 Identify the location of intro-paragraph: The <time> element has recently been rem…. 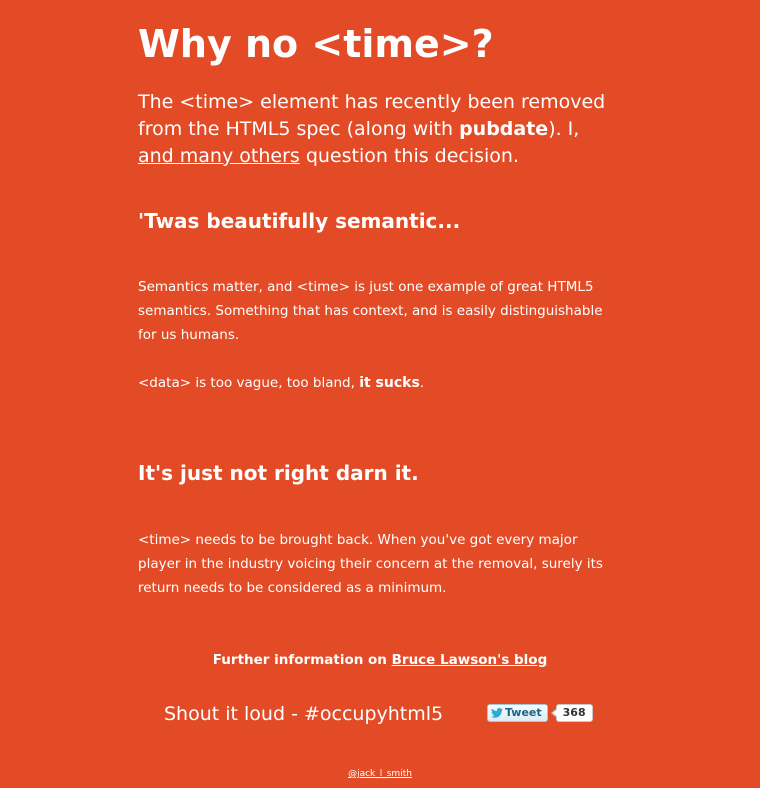
(378, 129).